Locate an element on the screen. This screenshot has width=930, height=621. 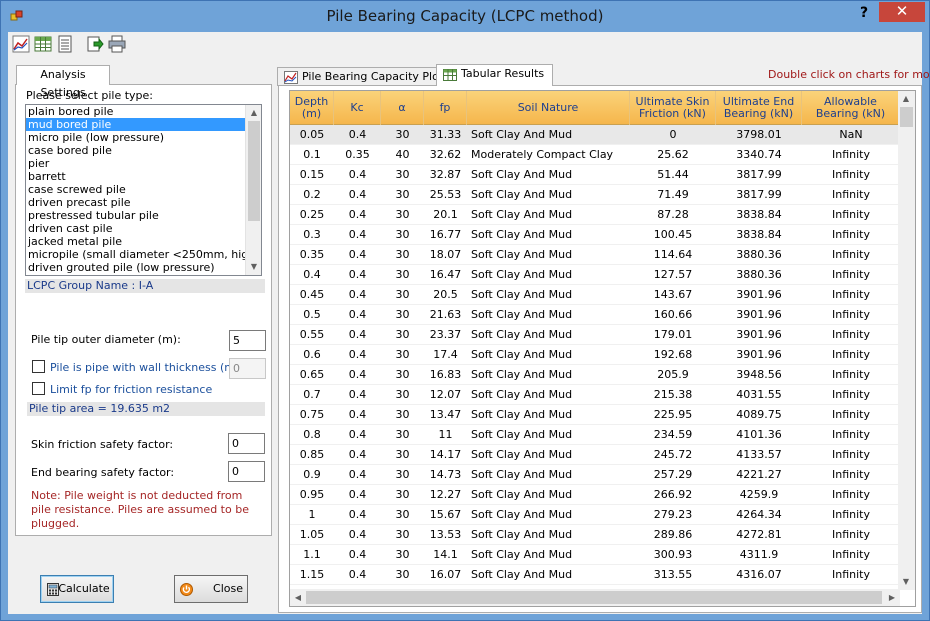
grid-vertical-scrollbar: ▲ ▼ is located at coordinates (906, 340).